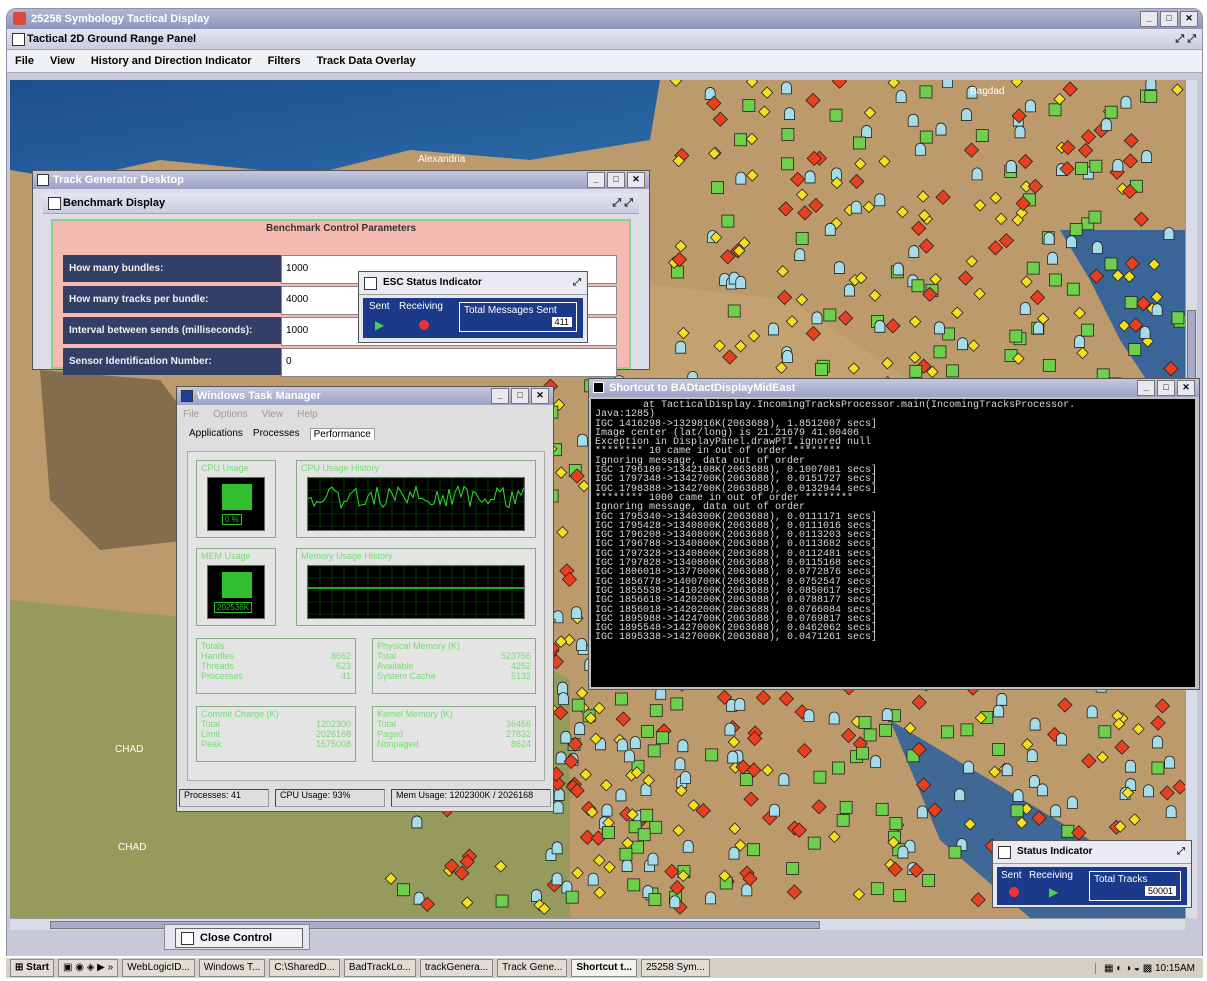  I want to click on tab-performance: Performance, so click(342, 434).